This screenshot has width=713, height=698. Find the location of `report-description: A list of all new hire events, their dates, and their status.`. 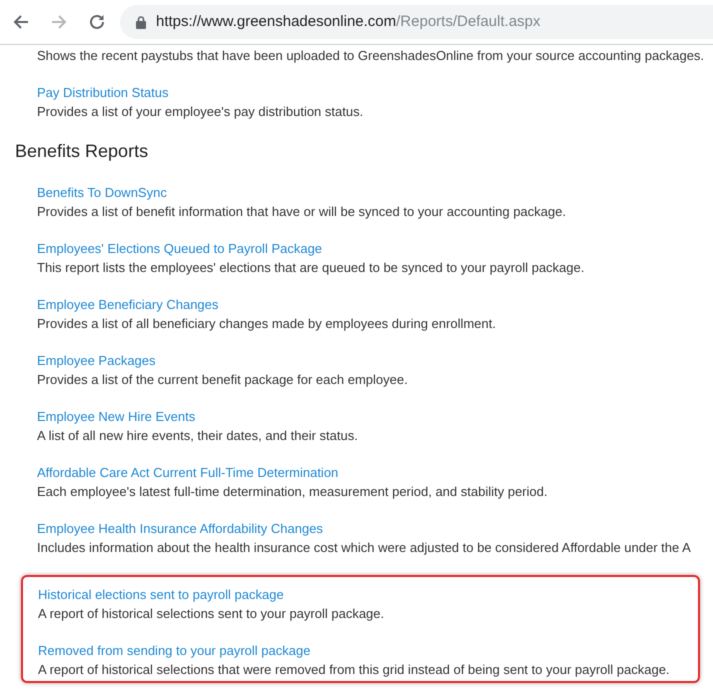

report-description: A list of all new hire events, their dates, and their status. is located at coordinates (197, 436).